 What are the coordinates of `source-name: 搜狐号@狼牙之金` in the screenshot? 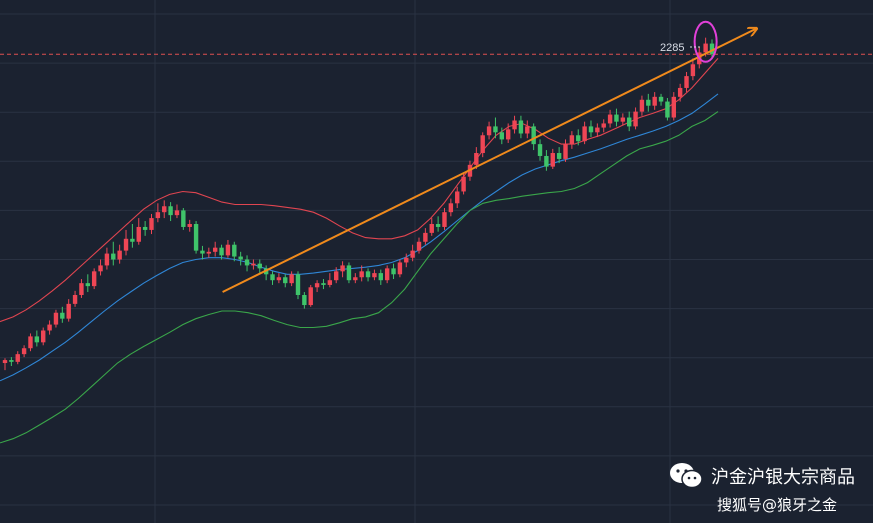 It's located at (777, 505).